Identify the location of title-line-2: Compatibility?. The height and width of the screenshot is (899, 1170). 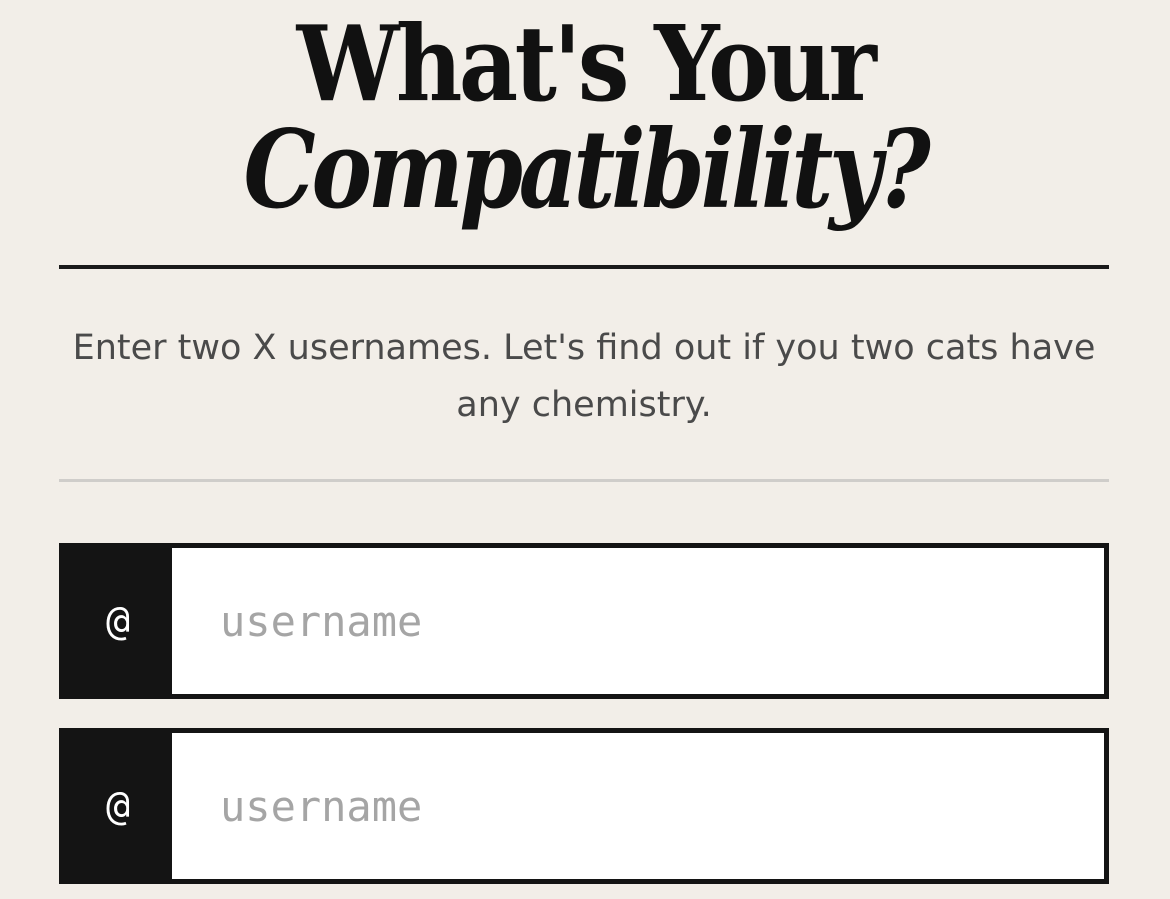
(586, 170).